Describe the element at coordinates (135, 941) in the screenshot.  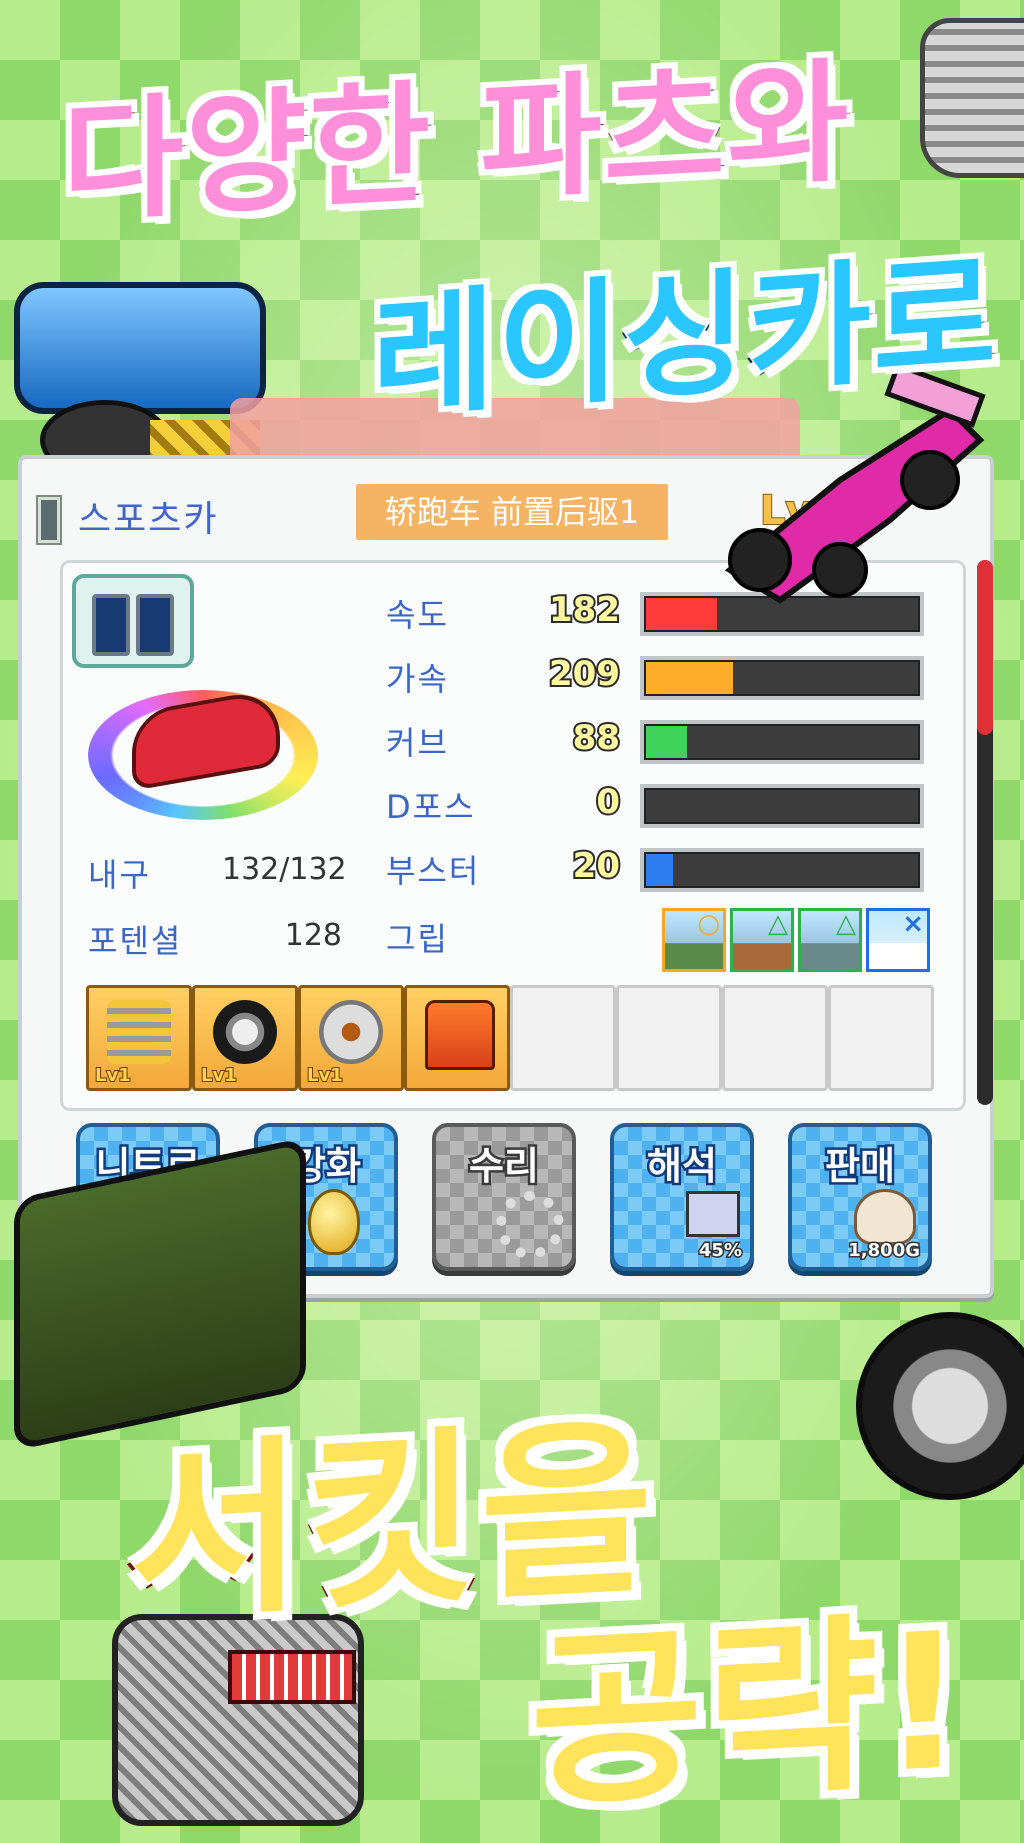
I see `potential-label: 포텐셜` at that location.